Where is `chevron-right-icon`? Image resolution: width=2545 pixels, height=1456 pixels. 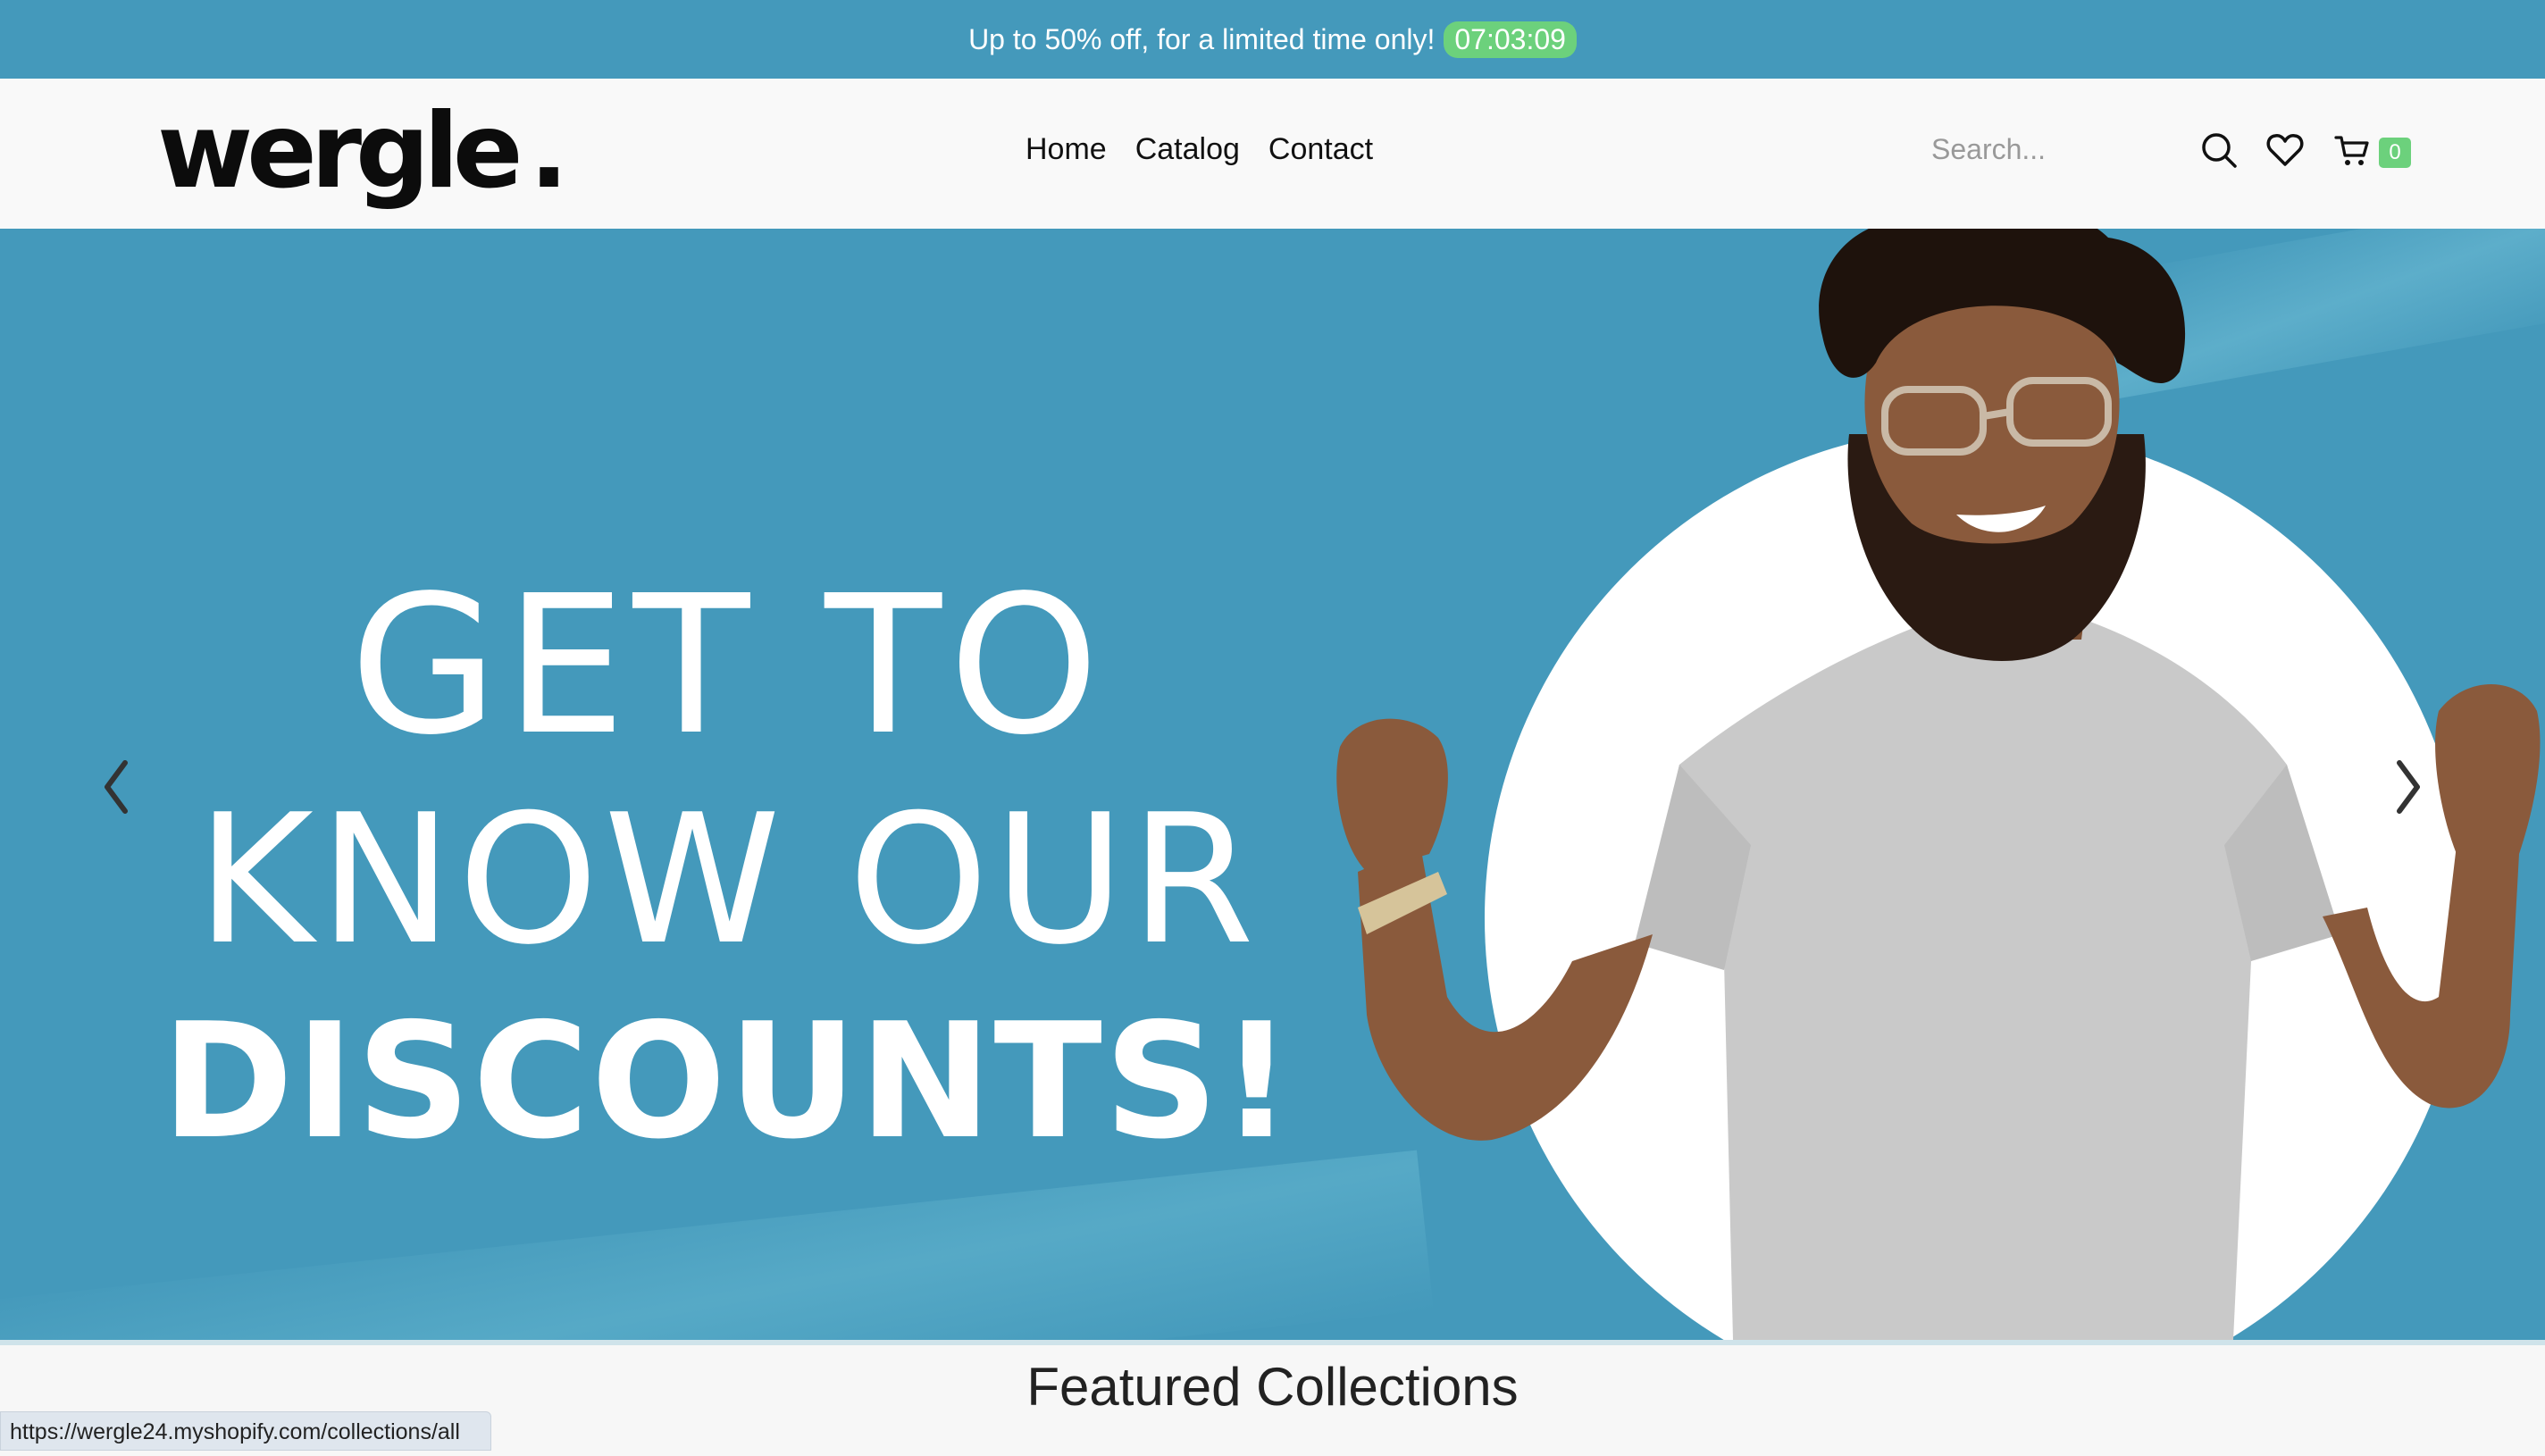
chevron-right-icon is located at coordinates (2408, 787).